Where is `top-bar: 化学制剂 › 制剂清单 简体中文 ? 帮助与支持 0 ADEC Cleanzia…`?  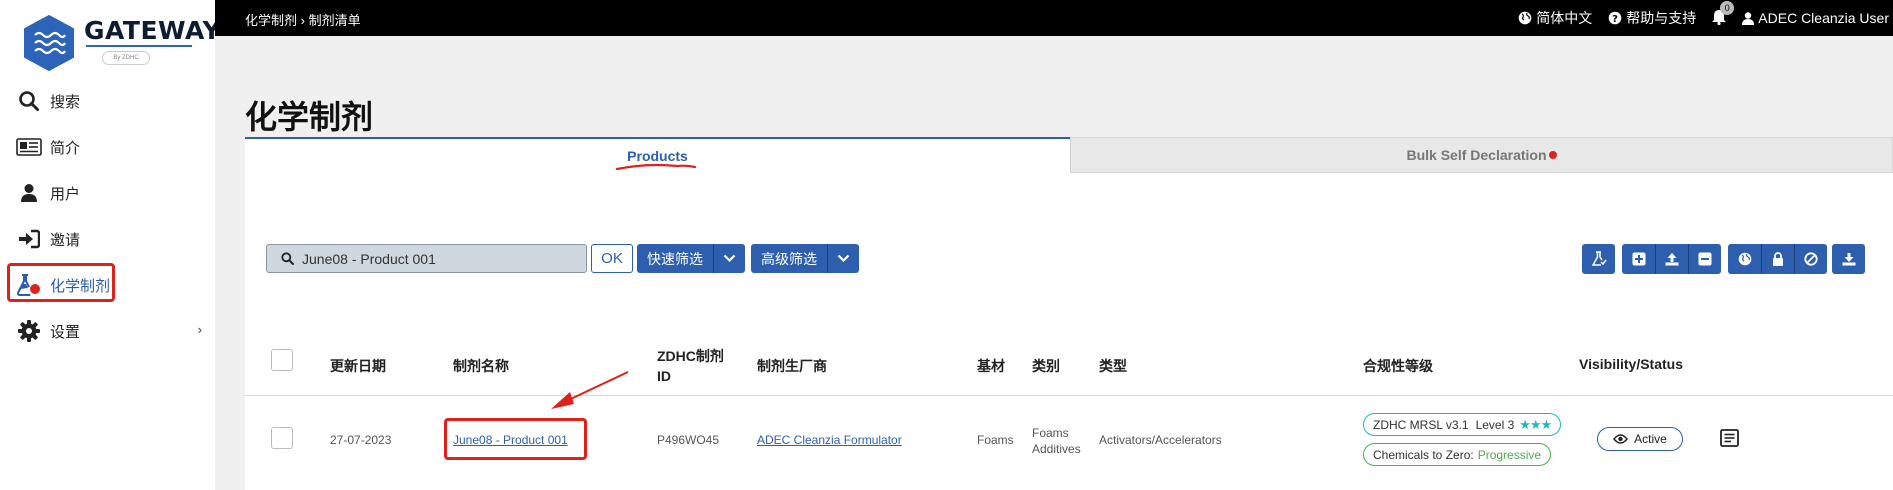 top-bar: 化学制剂 › 制剂清单 简体中文 ? 帮助与支持 0 ADEC Cleanzia… is located at coordinates (1054, 18).